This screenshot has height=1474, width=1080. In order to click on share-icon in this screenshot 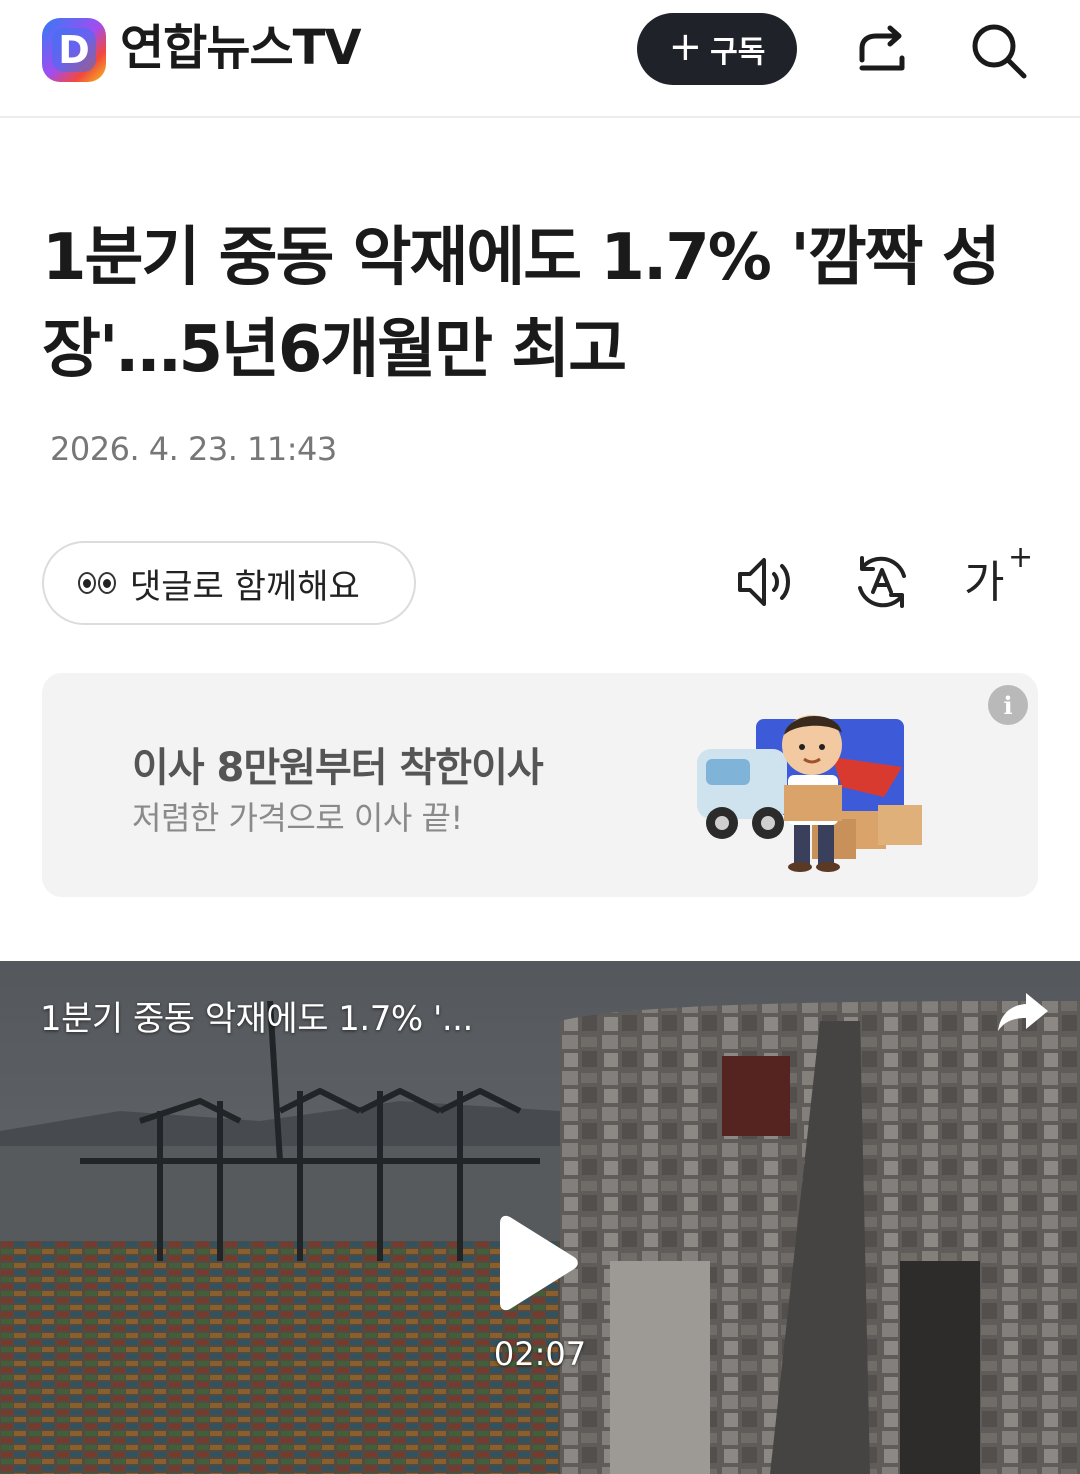, I will do `click(882, 50)`.